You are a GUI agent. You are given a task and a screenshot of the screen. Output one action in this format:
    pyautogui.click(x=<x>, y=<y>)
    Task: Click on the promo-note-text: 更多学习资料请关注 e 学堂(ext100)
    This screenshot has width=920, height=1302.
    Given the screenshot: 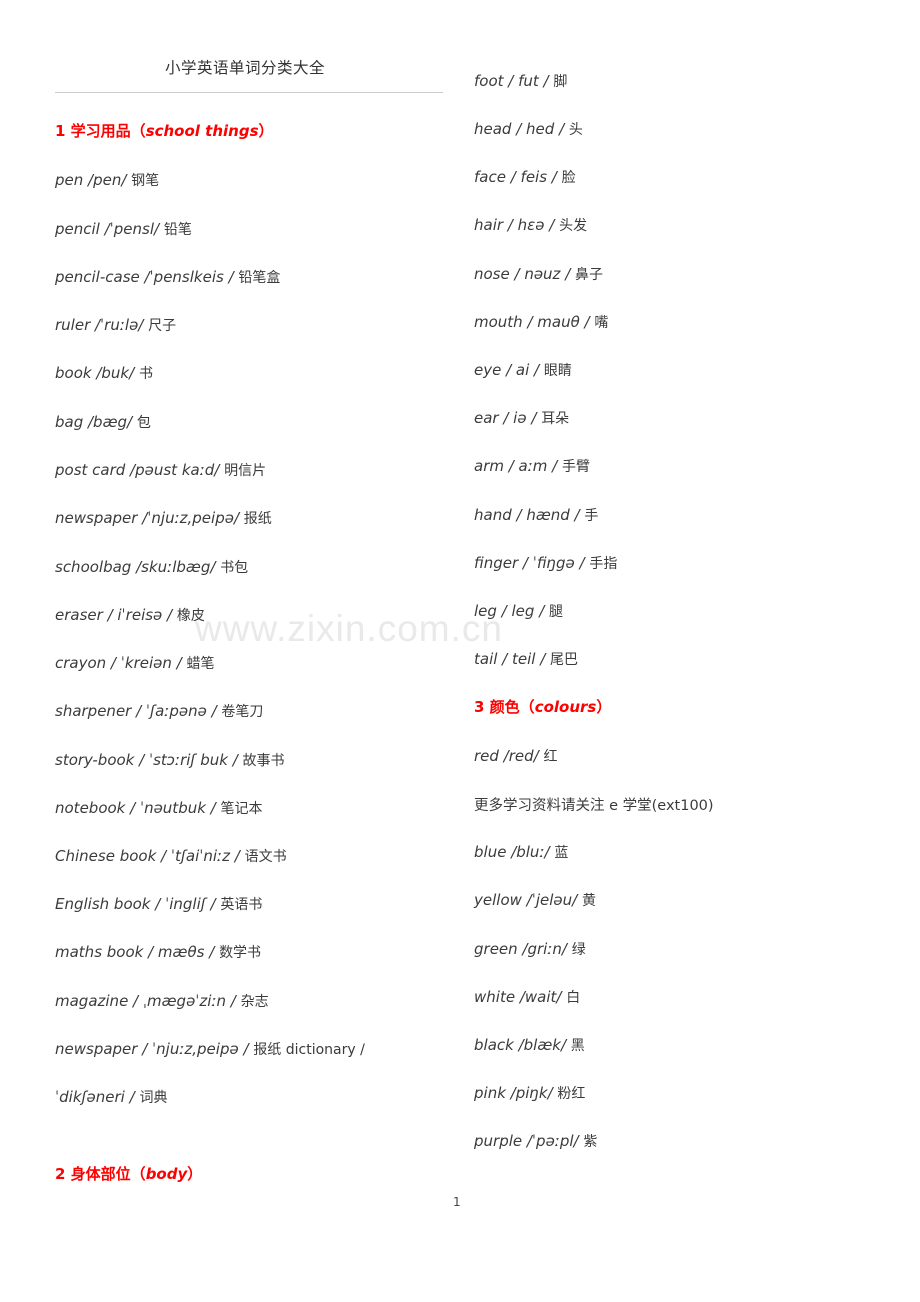 What is the action you would take?
    pyautogui.click(x=594, y=806)
    